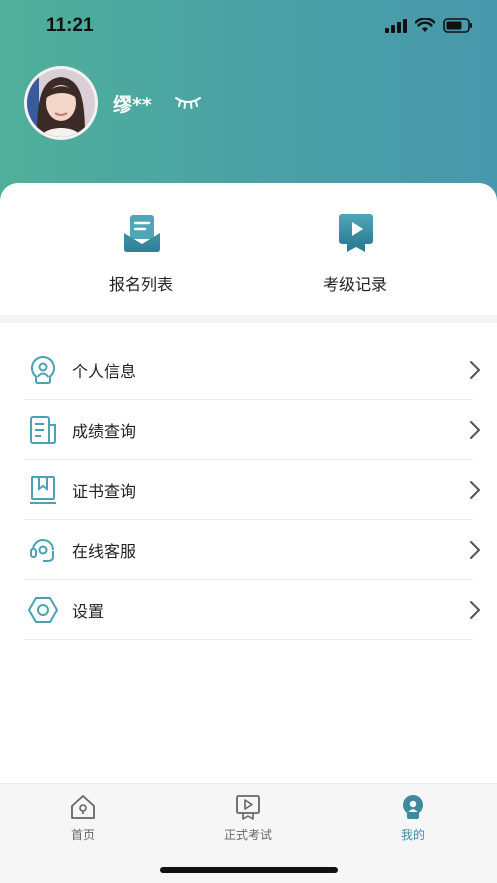 The height and width of the screenshot is (883, 497). I want to click on menu-label: 在线客服, so click(104, 551).